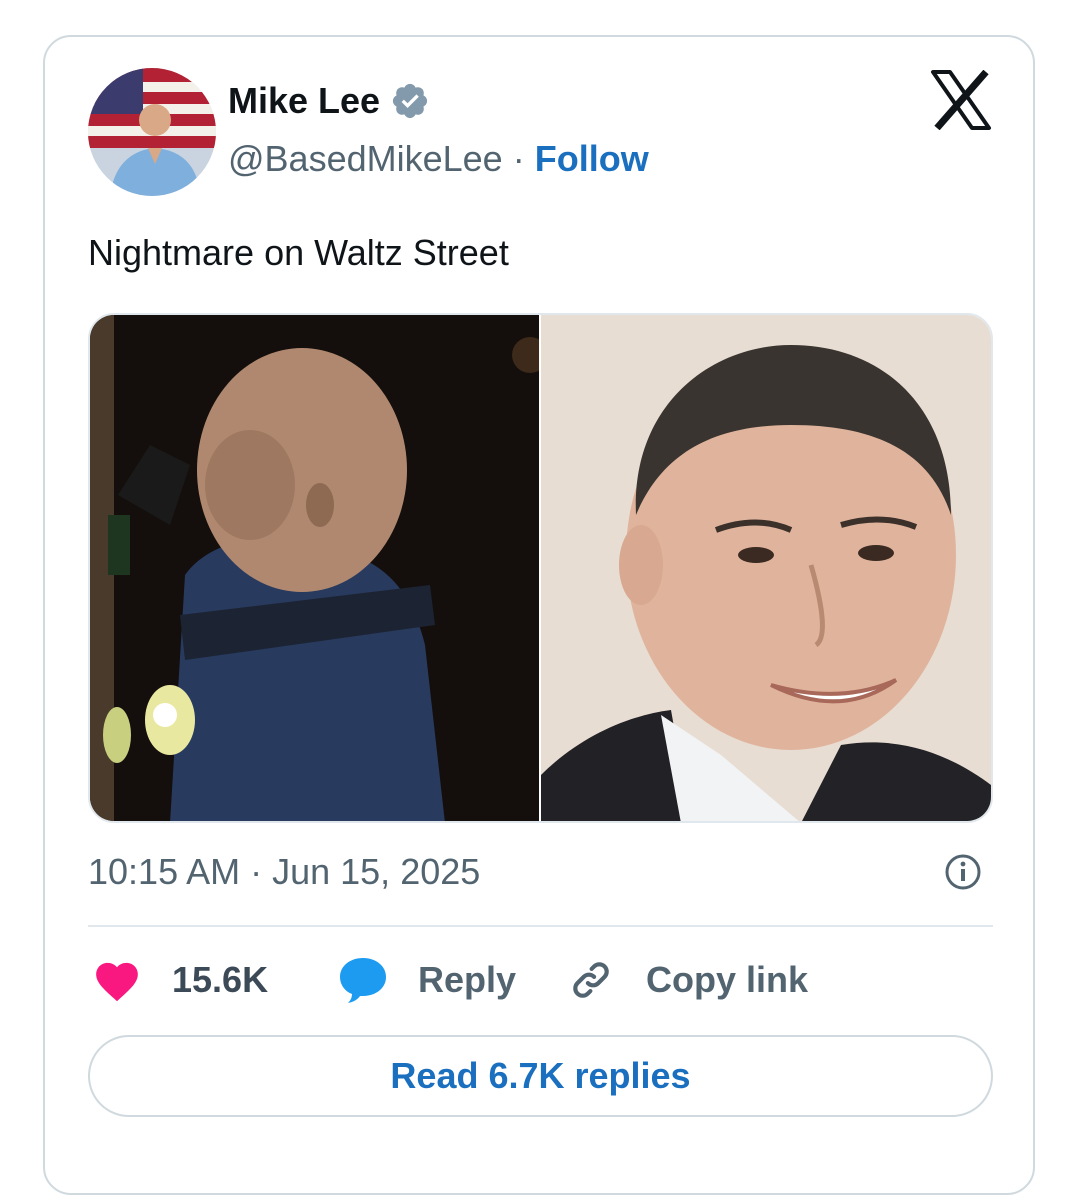 The image size is (1080, 1195). Describe the element at coordinates (540, 926) in the screenshot. I see `tweet-divider` at that location.